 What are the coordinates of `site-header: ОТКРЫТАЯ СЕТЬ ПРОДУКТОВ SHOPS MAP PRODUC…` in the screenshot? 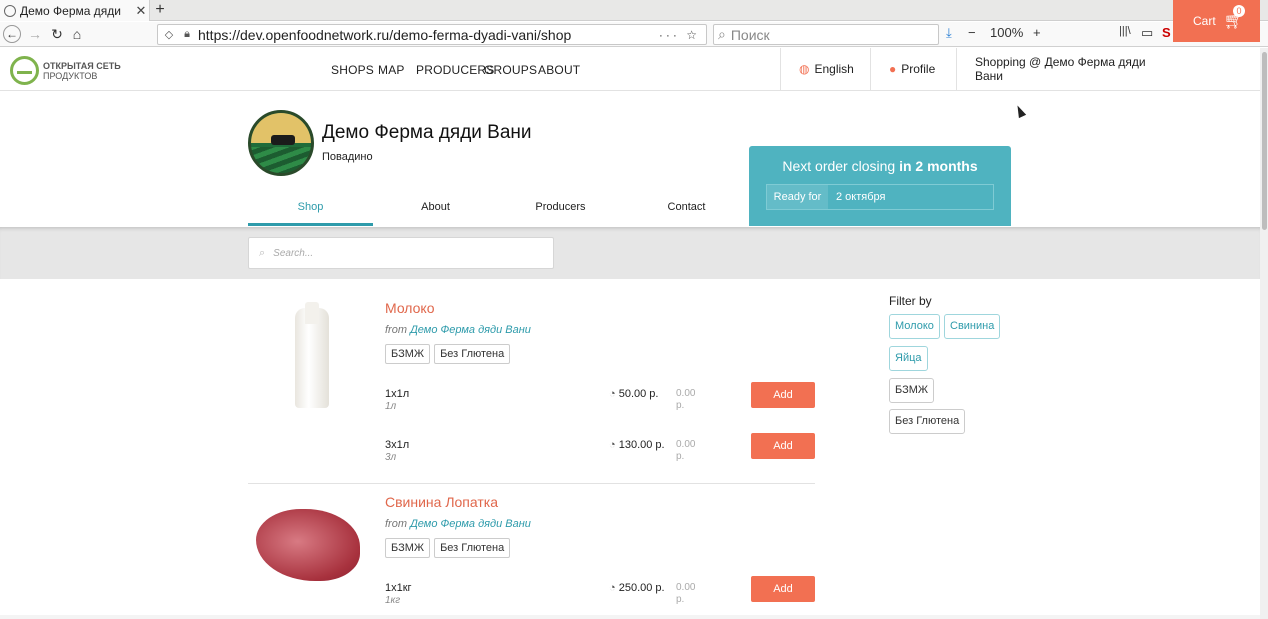 It's located at (630, 69).